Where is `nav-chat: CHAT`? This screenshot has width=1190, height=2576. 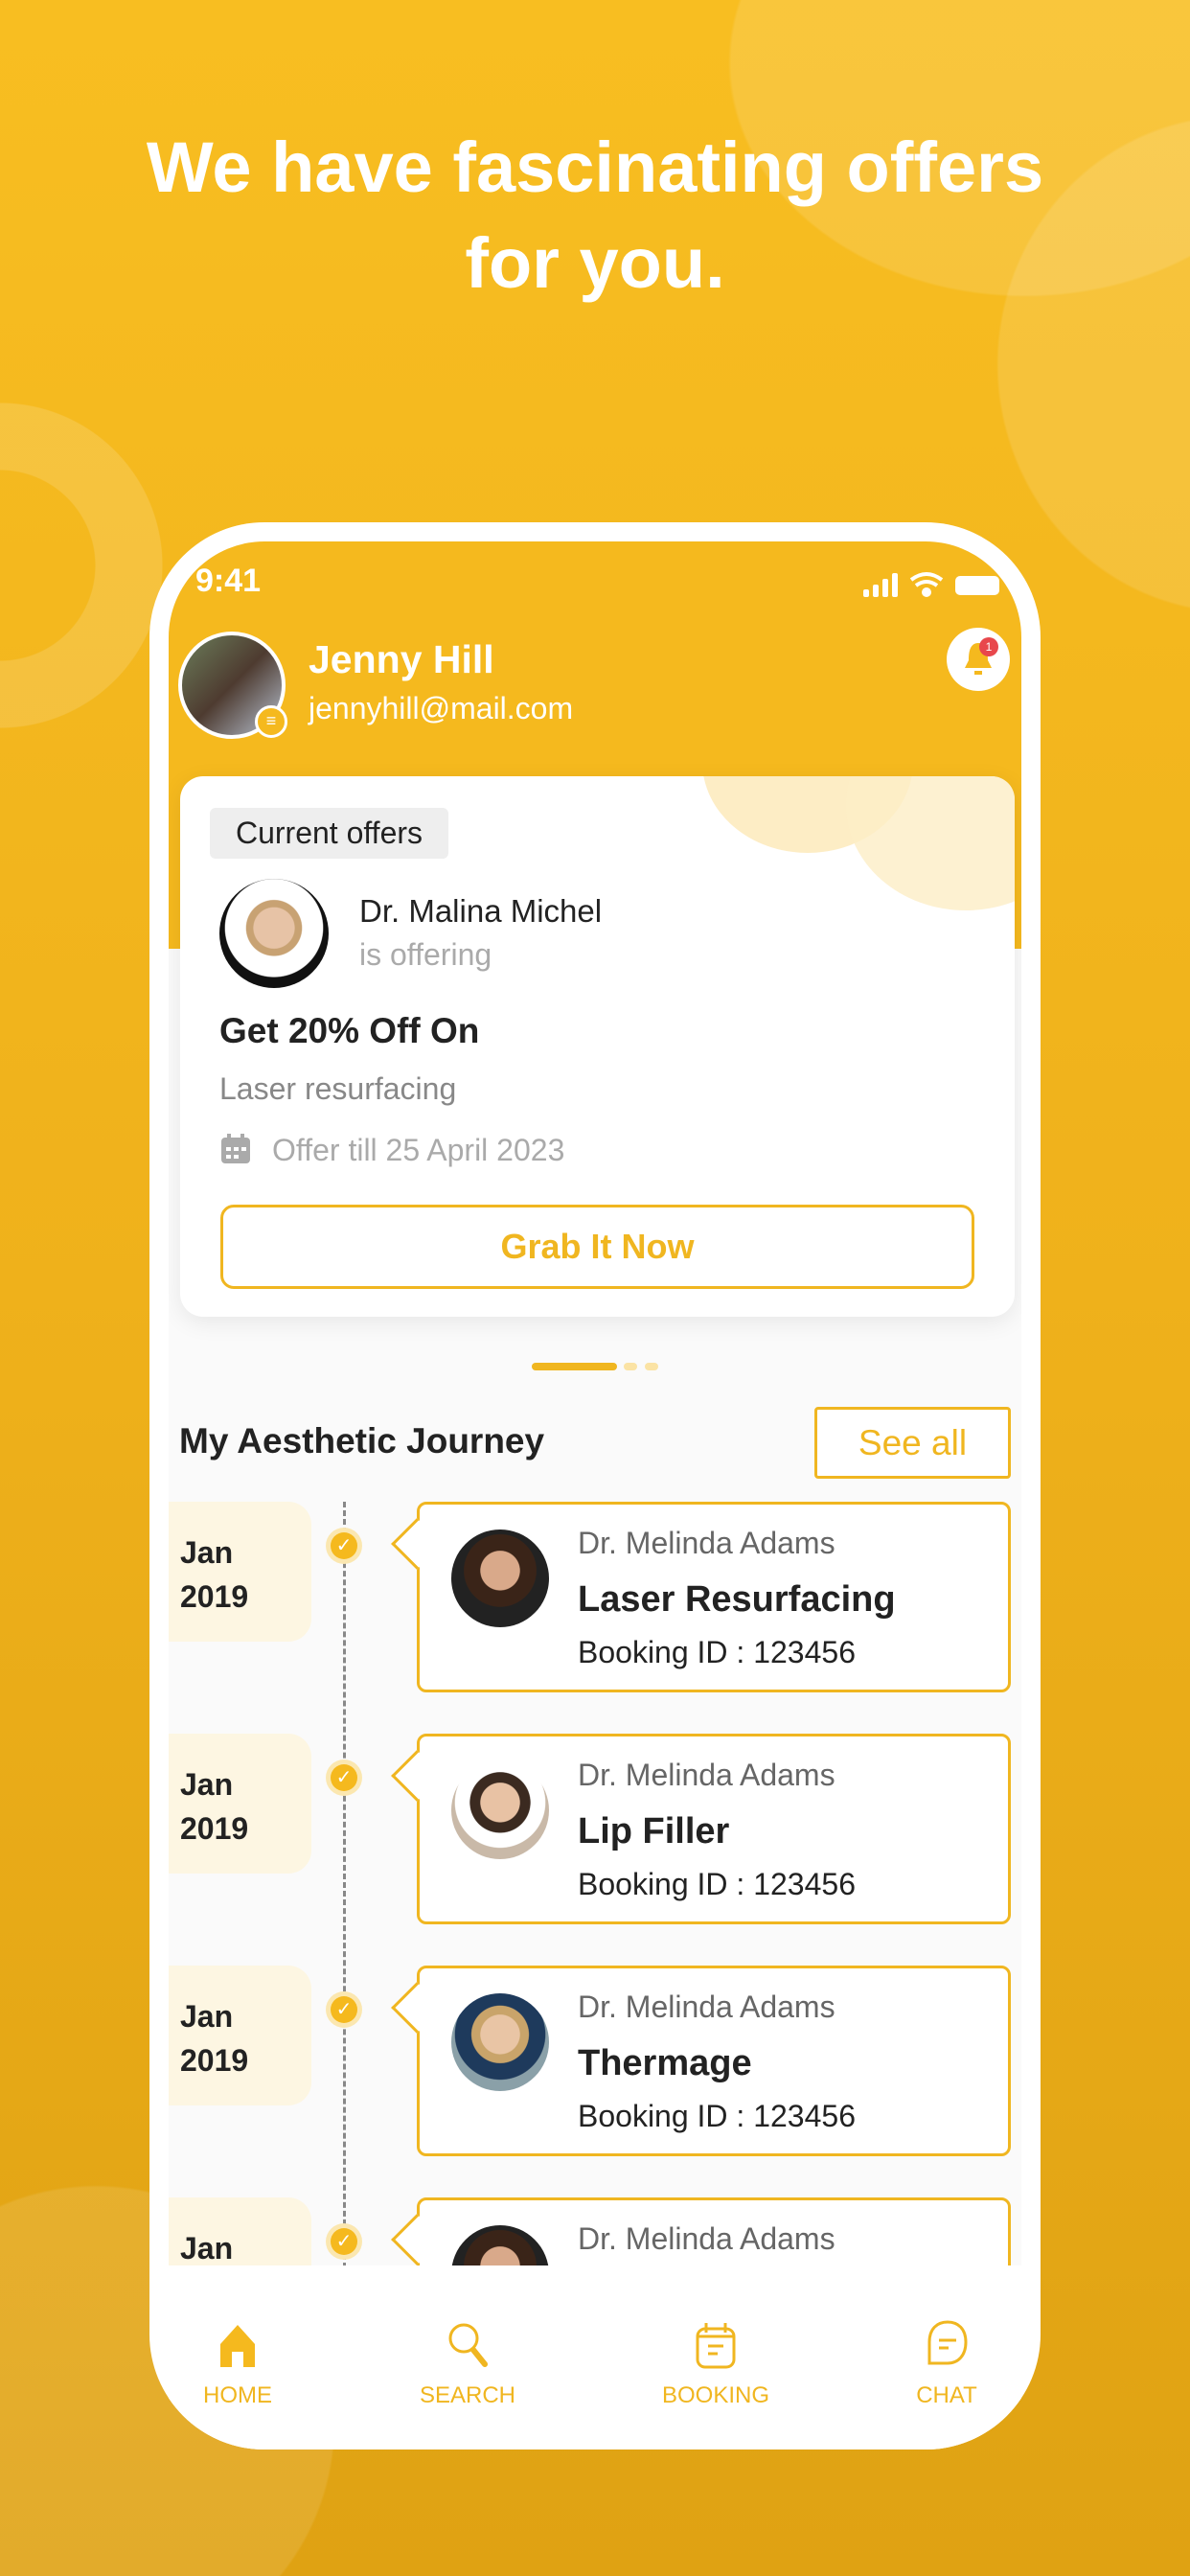 nav-chat: CHAT is located at coordinates (936, 2357).